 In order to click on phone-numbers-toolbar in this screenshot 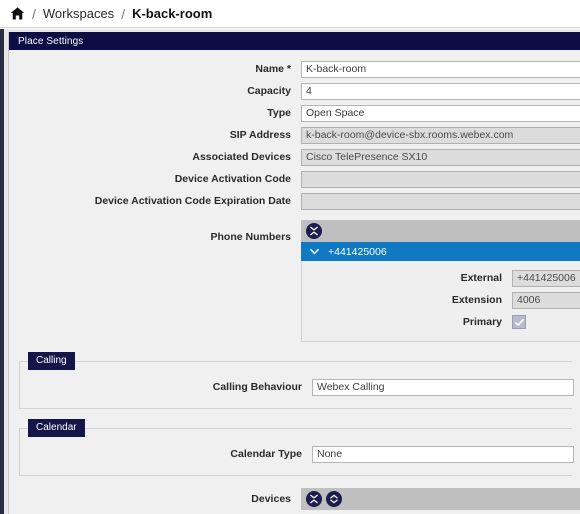, I will do `click(440, 231)`.